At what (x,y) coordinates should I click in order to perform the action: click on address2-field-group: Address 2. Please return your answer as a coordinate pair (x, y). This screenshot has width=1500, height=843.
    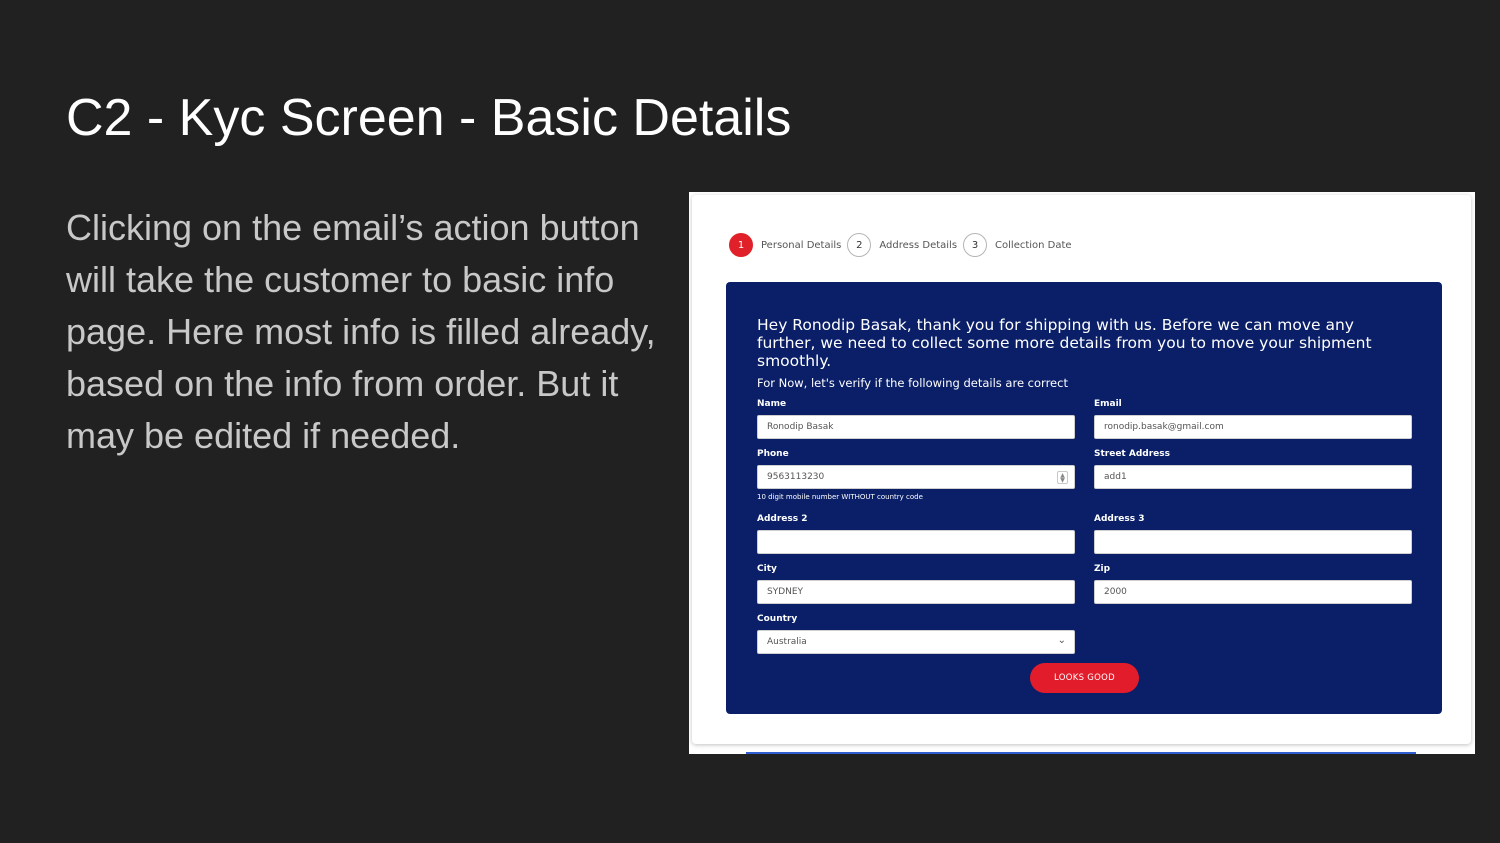
    Looking at the image, I should click on (916, 534).